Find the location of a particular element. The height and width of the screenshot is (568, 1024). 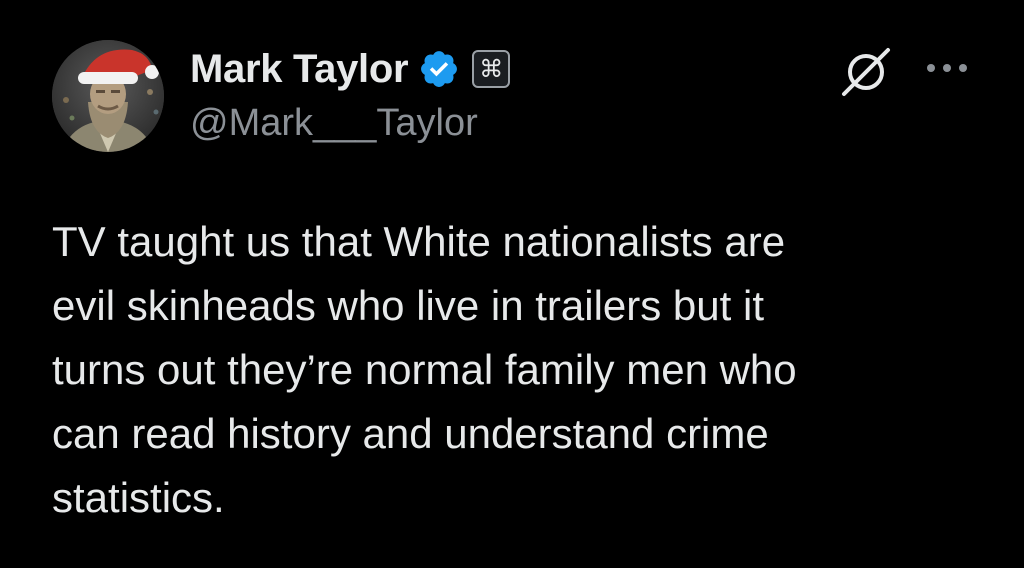

more-icon-svg is located at coordinates (947, 68).